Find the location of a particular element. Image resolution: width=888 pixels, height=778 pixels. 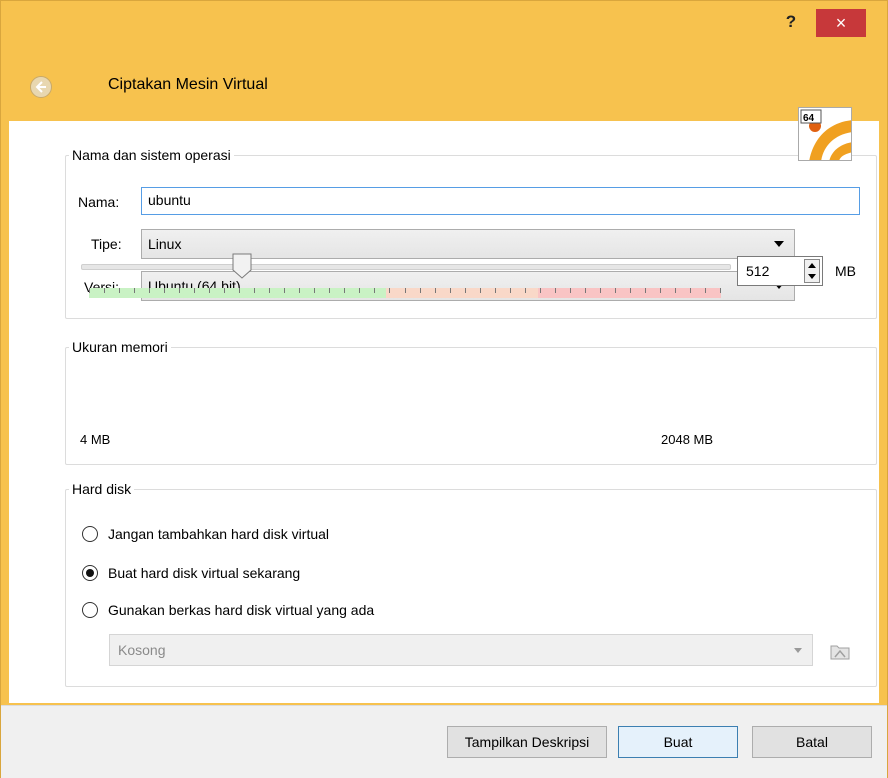

spin-down-icon is located at coordinates (812, 276).